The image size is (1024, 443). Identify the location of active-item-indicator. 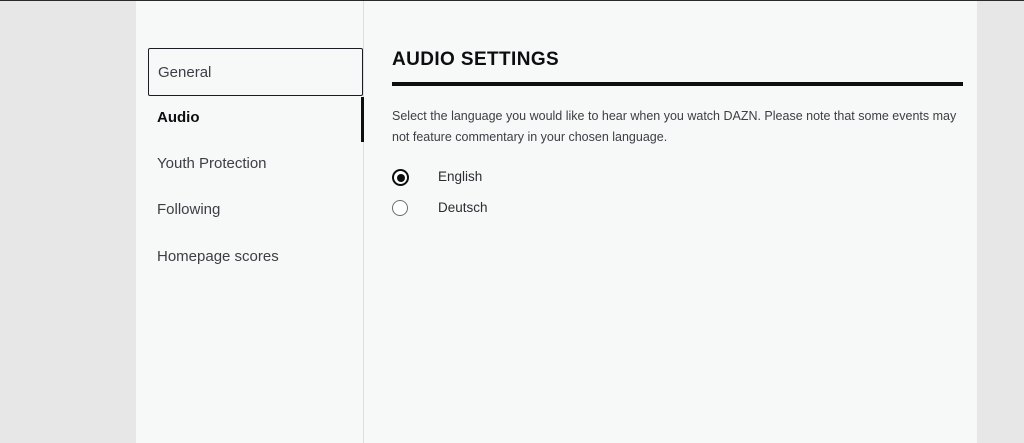
(362, 119).